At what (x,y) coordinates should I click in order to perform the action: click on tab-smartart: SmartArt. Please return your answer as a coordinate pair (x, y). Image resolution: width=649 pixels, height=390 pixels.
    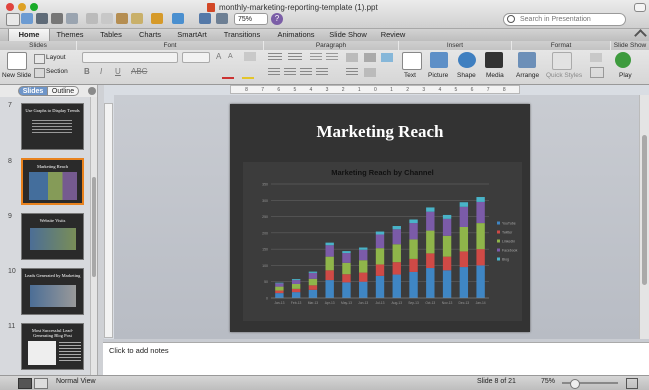
    Looking at the image, I should click on (192, 35).